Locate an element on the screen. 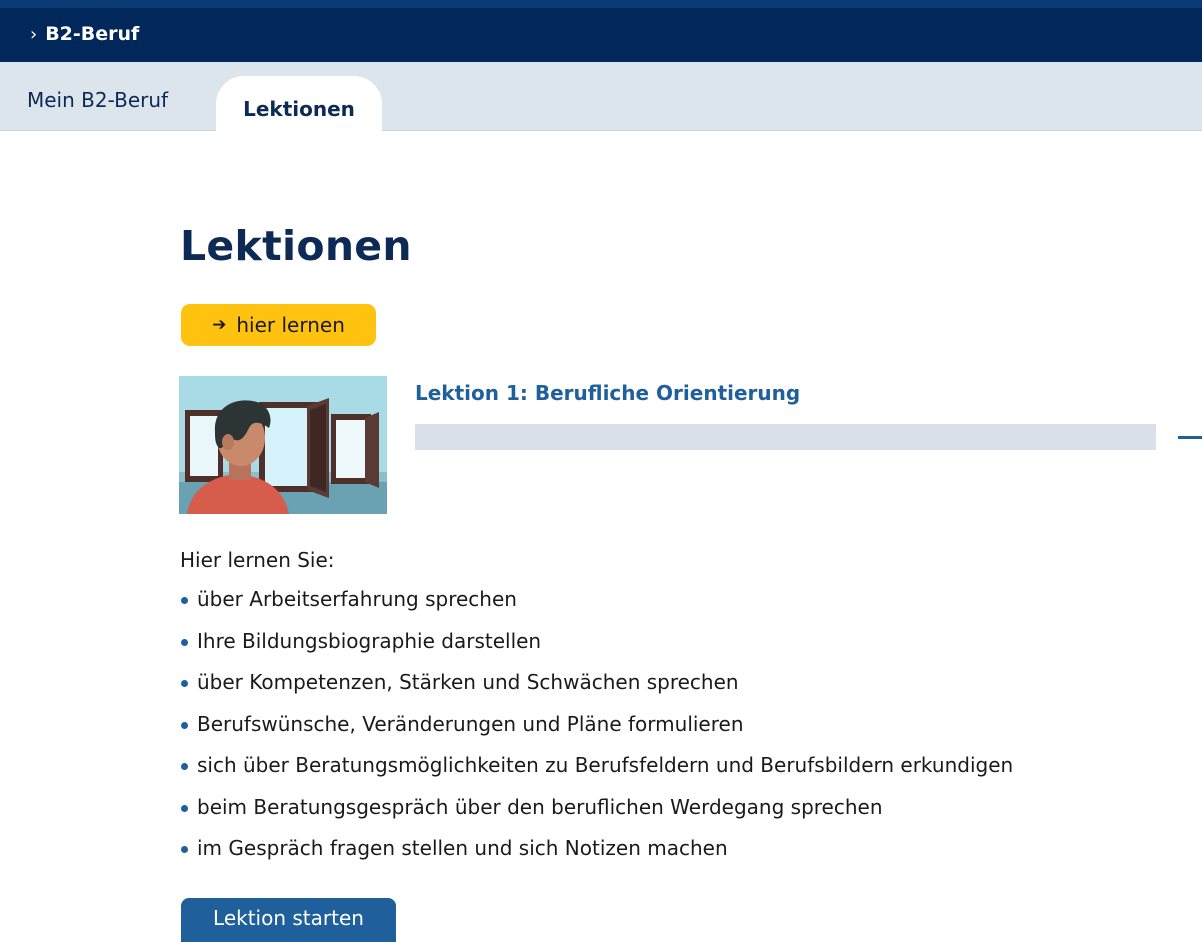  learn-here-button: ➔ hier lernen is located at coordinates (278, 325).